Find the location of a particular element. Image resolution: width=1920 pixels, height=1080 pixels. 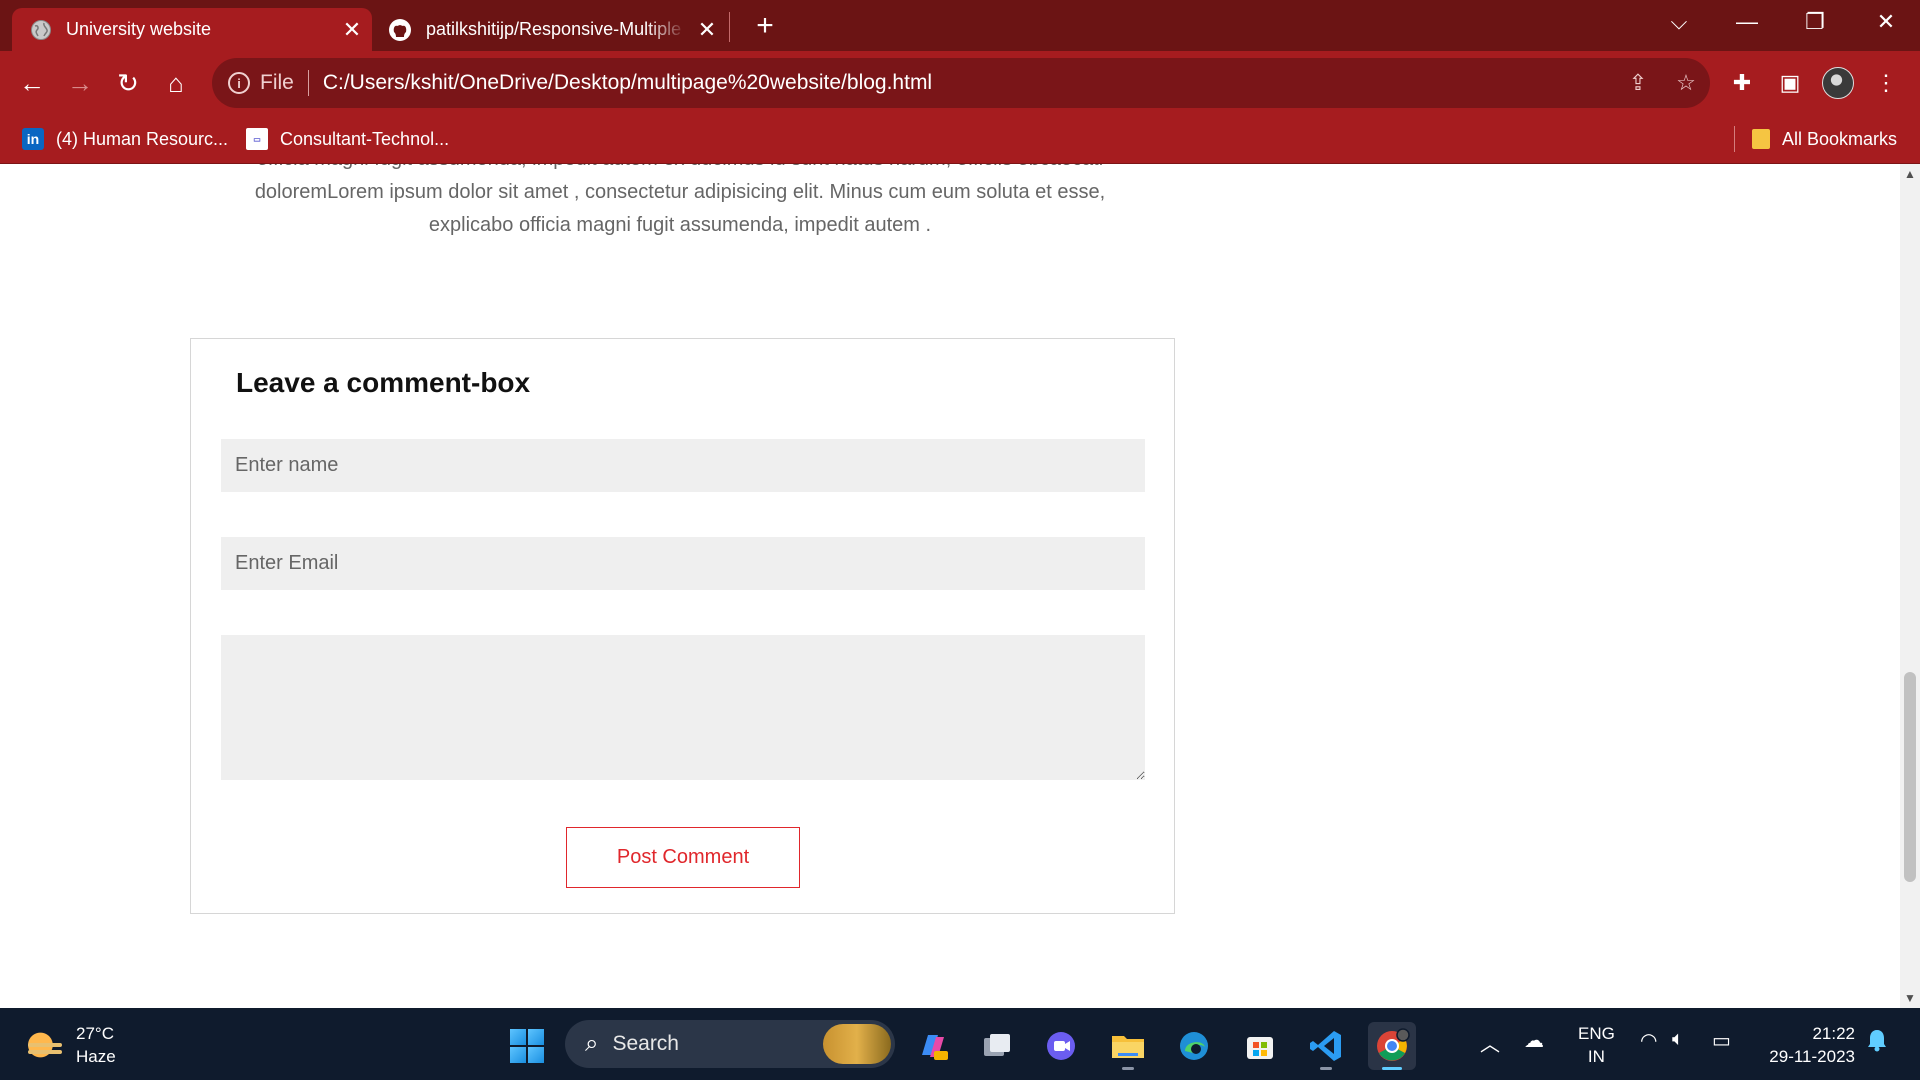

task-view-icon is located at coordinates (997, 1045).